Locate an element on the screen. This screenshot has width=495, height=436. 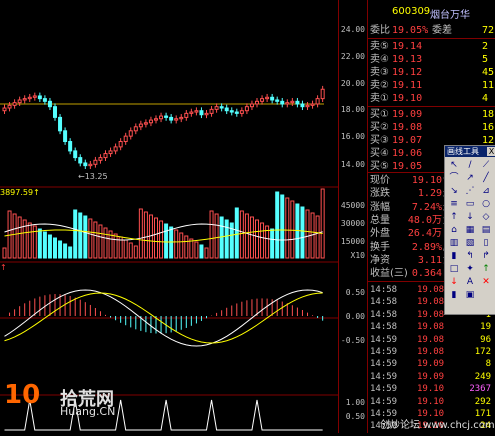
bid-price: 19.06 is located at coordinates (407, 153).